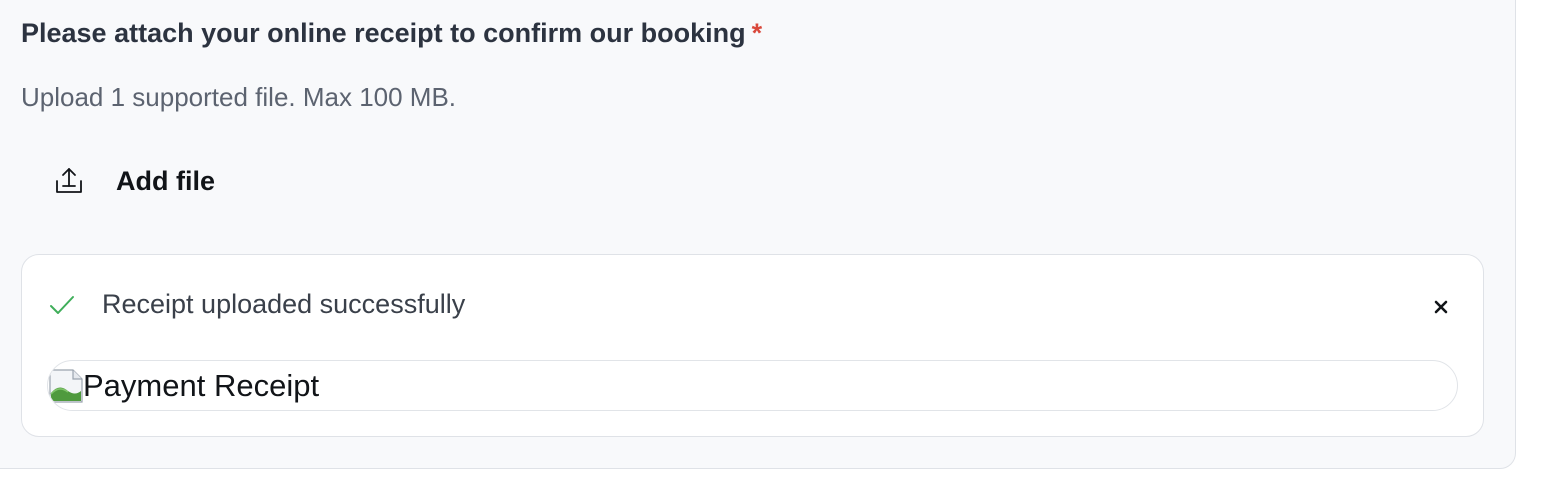  What do you see at coordinates (69, 180) in the screenshot?
I see `upload-icon` at bounding box center [69, 180].